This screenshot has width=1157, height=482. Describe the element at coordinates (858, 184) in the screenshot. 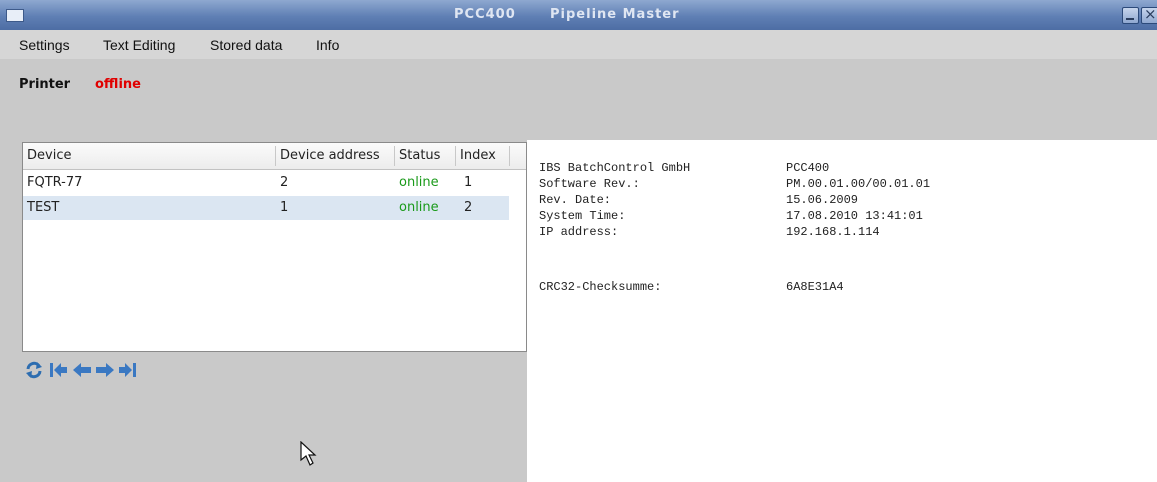

I see `info-value: PM.00.01.00/00.01.01` at that location.